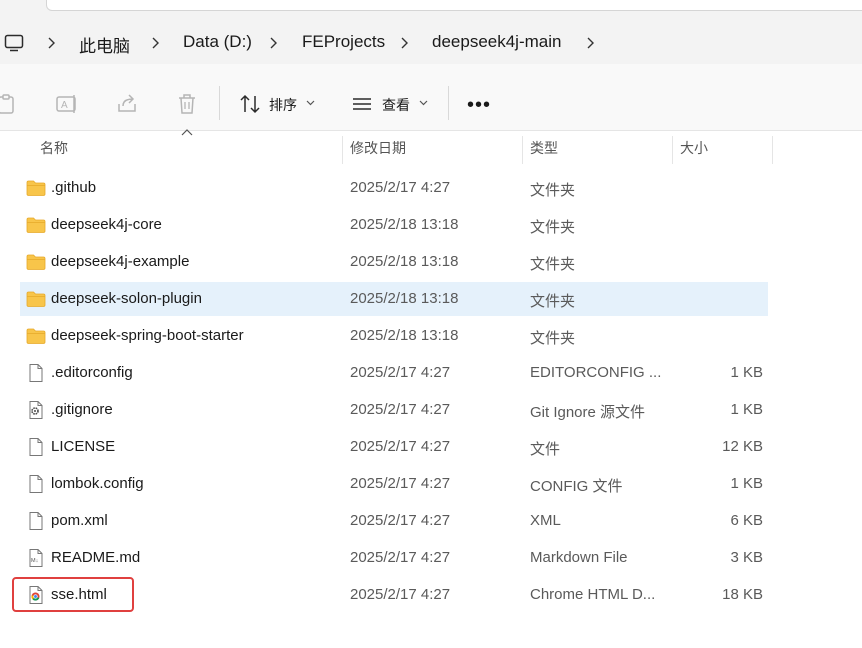 The height and width of the screenshot is (648, 862). I want to click on column-header-name: 名称, so click(187, 150).